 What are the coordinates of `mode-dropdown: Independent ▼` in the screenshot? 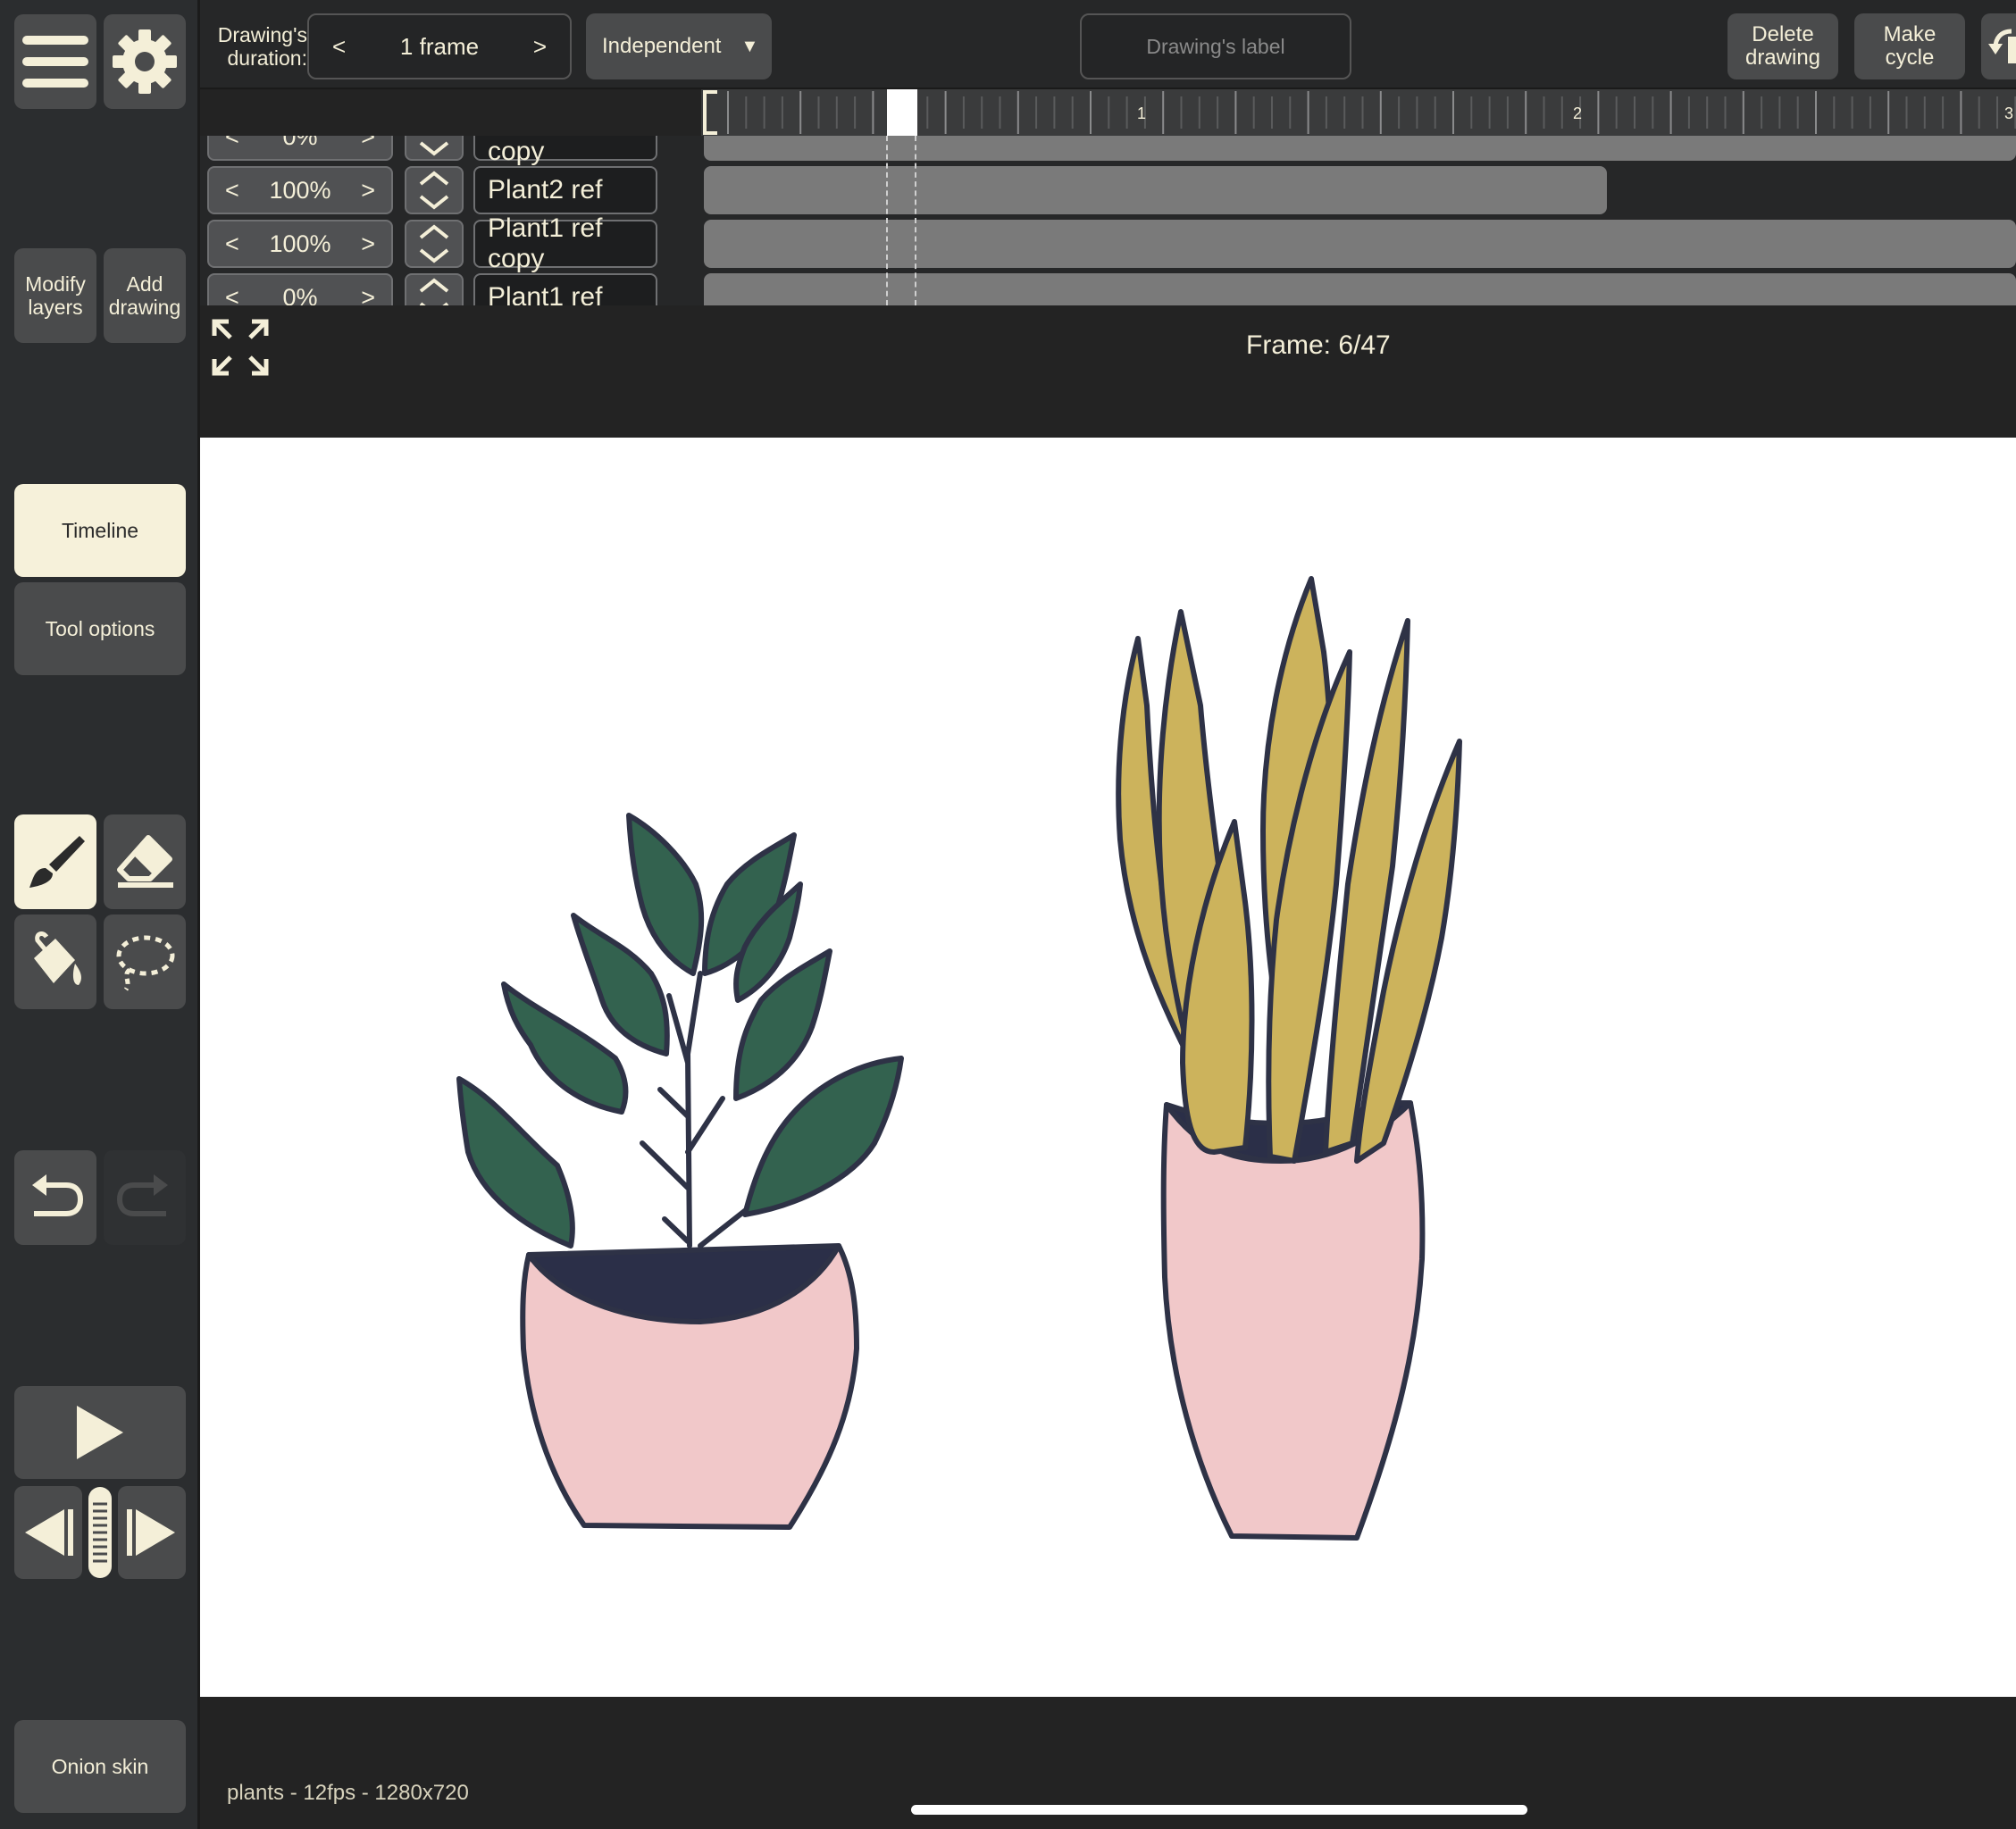 It's located at (679, 46).